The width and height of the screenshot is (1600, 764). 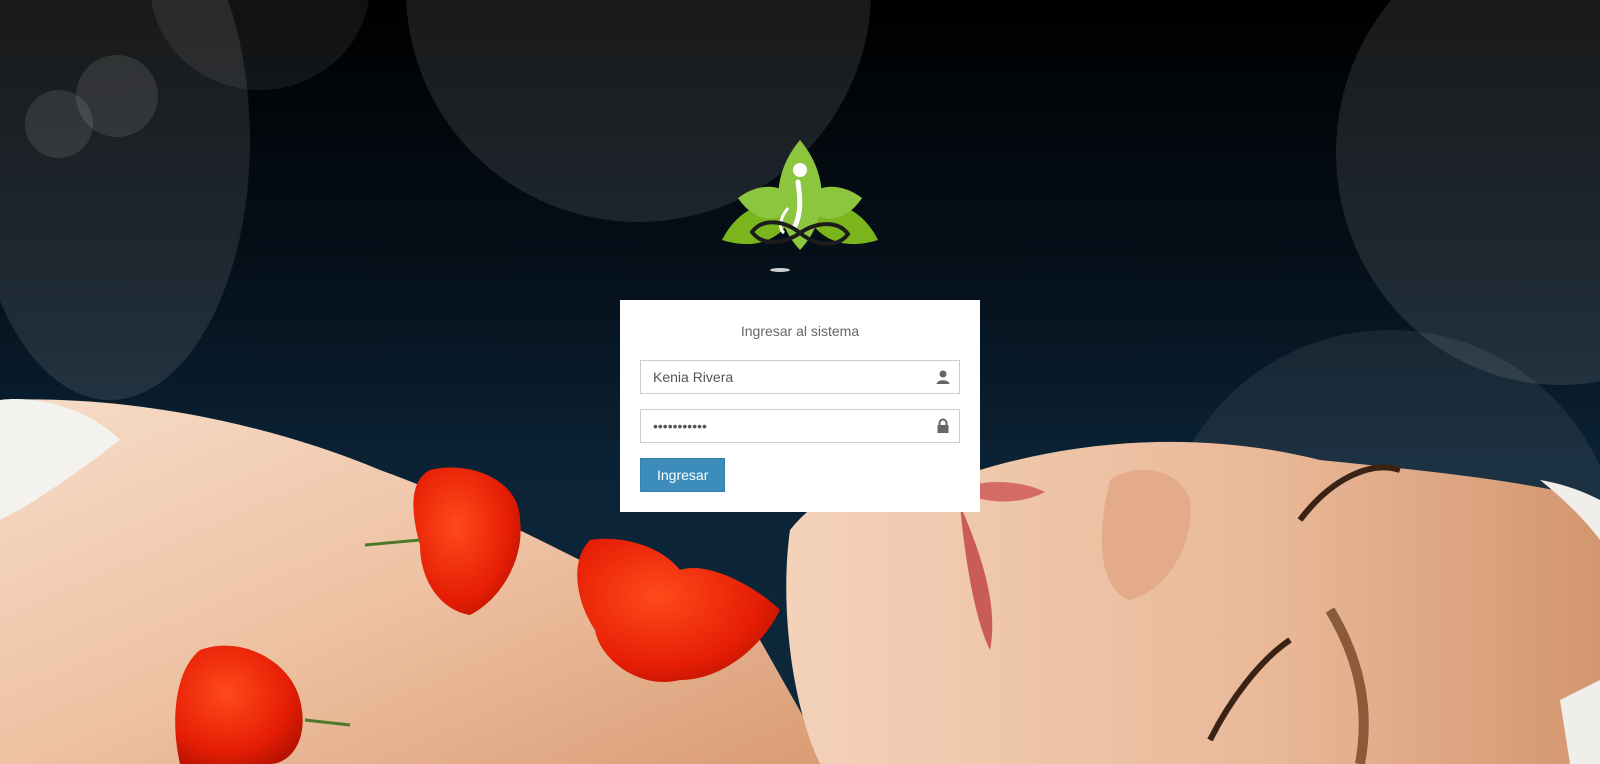 What do you see at coordinates (943, 377) in the screenshot?
I see `user-icon` at bounding box center [943, 377].